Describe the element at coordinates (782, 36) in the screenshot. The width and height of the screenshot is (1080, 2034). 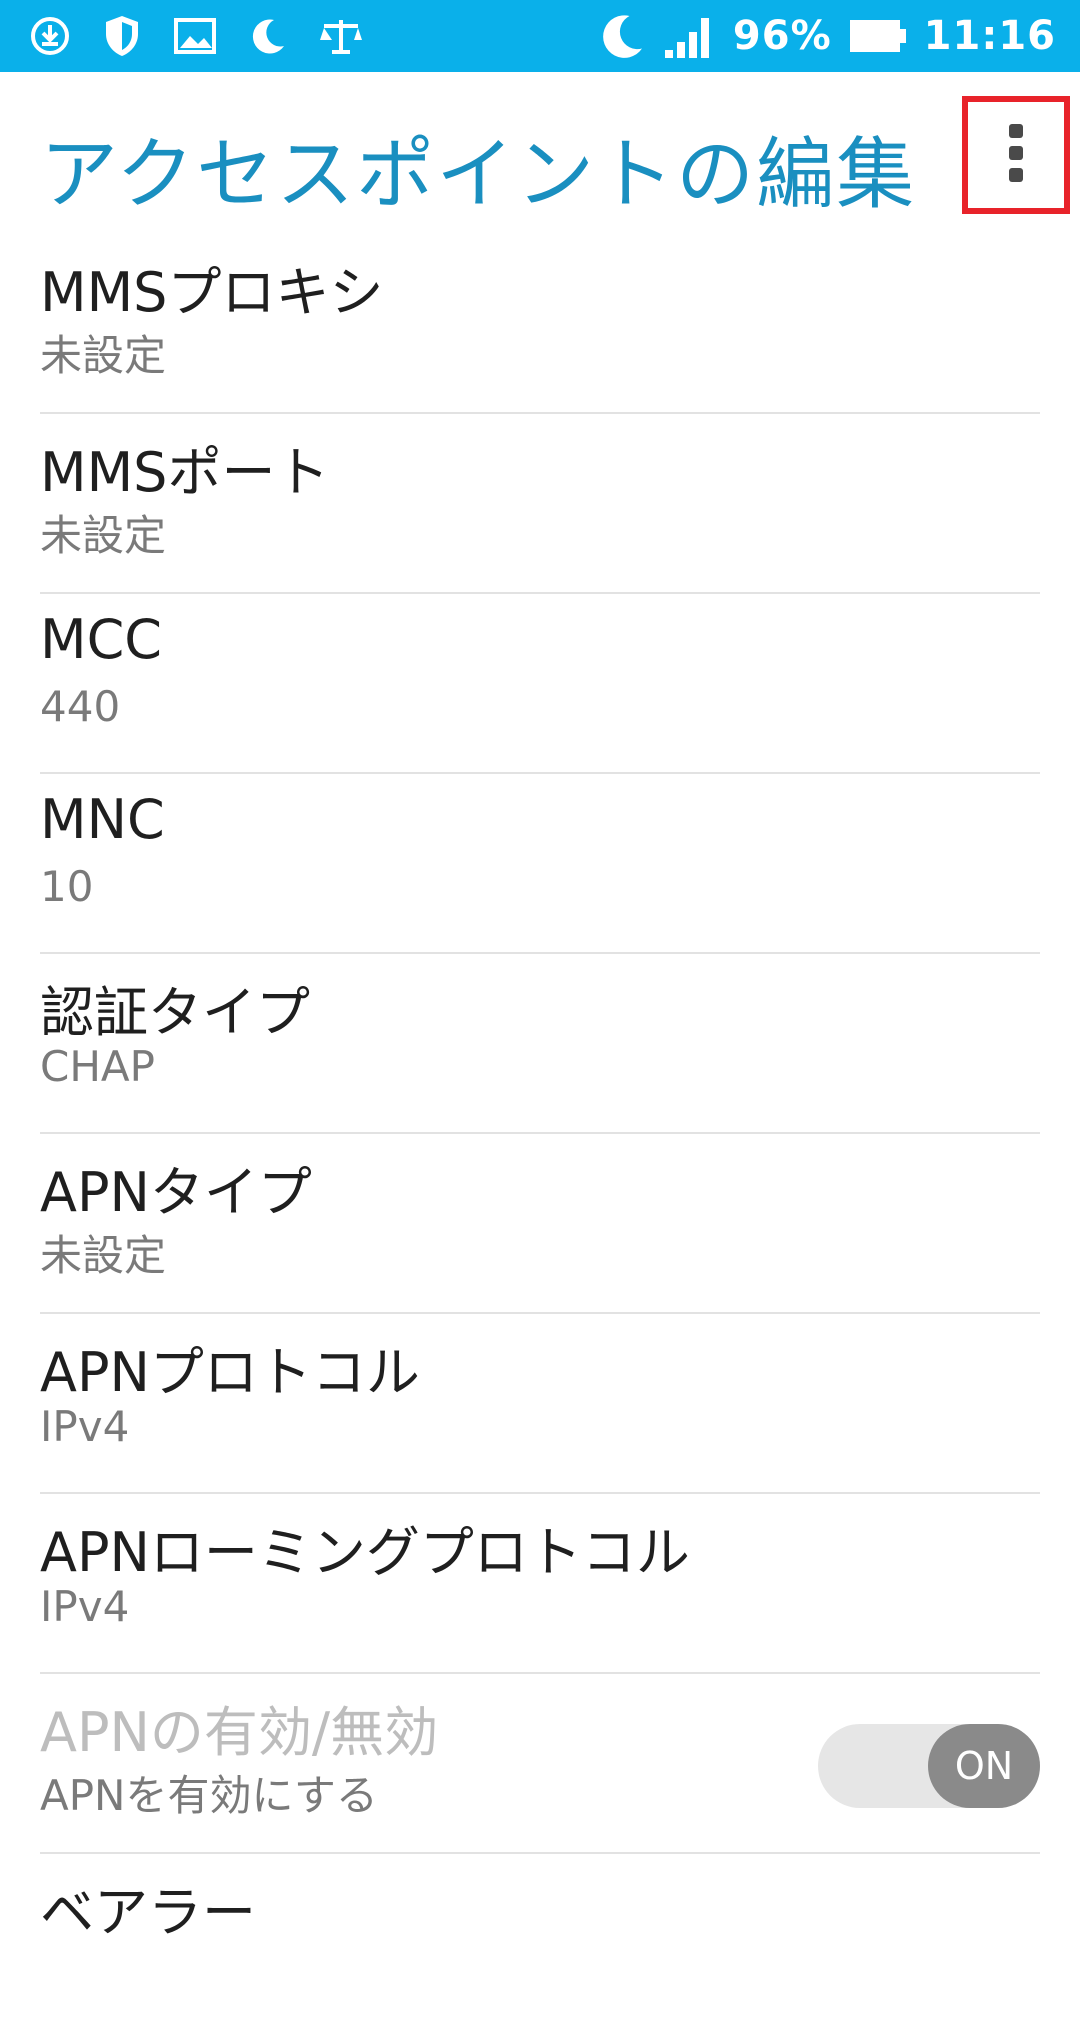
I see `battery-percent: 96%` at that location.